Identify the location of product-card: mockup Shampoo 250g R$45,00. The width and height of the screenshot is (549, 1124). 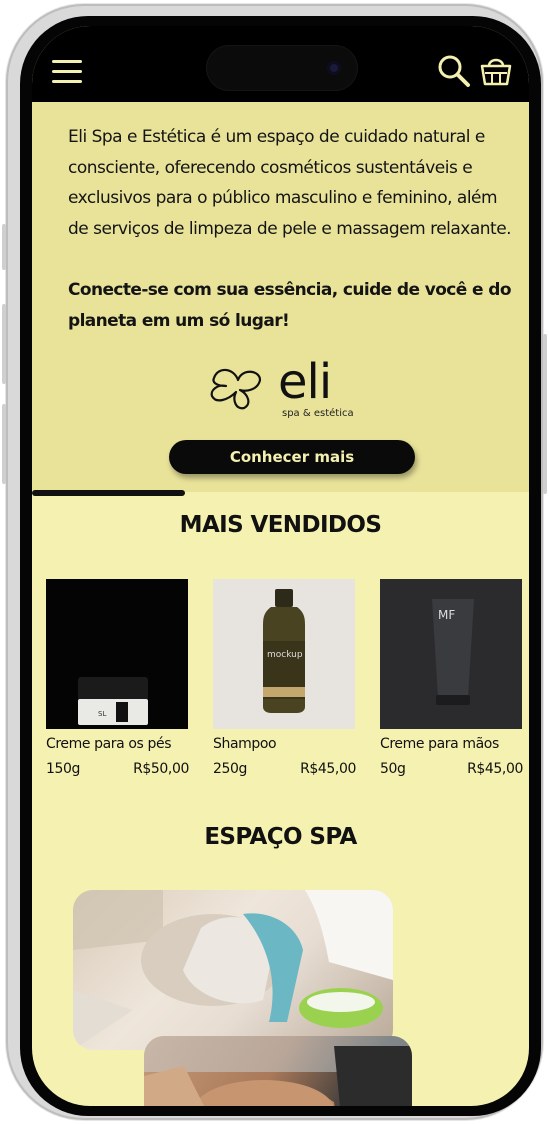
(284, 678).